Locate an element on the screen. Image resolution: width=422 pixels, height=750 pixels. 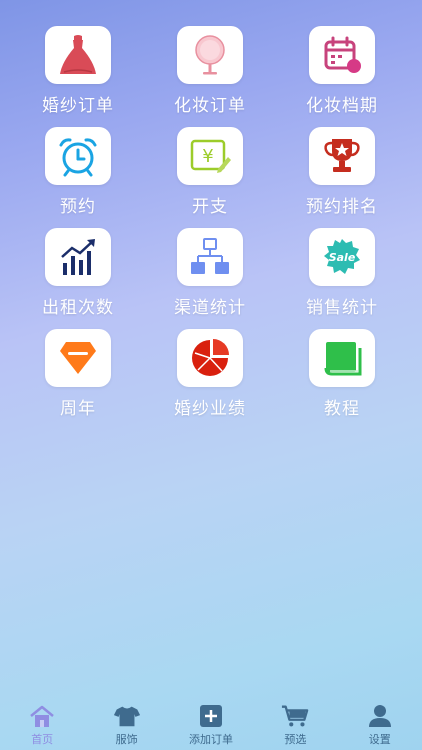
tile-rental-count: 出租次数 is located at coordinates (78, 274).